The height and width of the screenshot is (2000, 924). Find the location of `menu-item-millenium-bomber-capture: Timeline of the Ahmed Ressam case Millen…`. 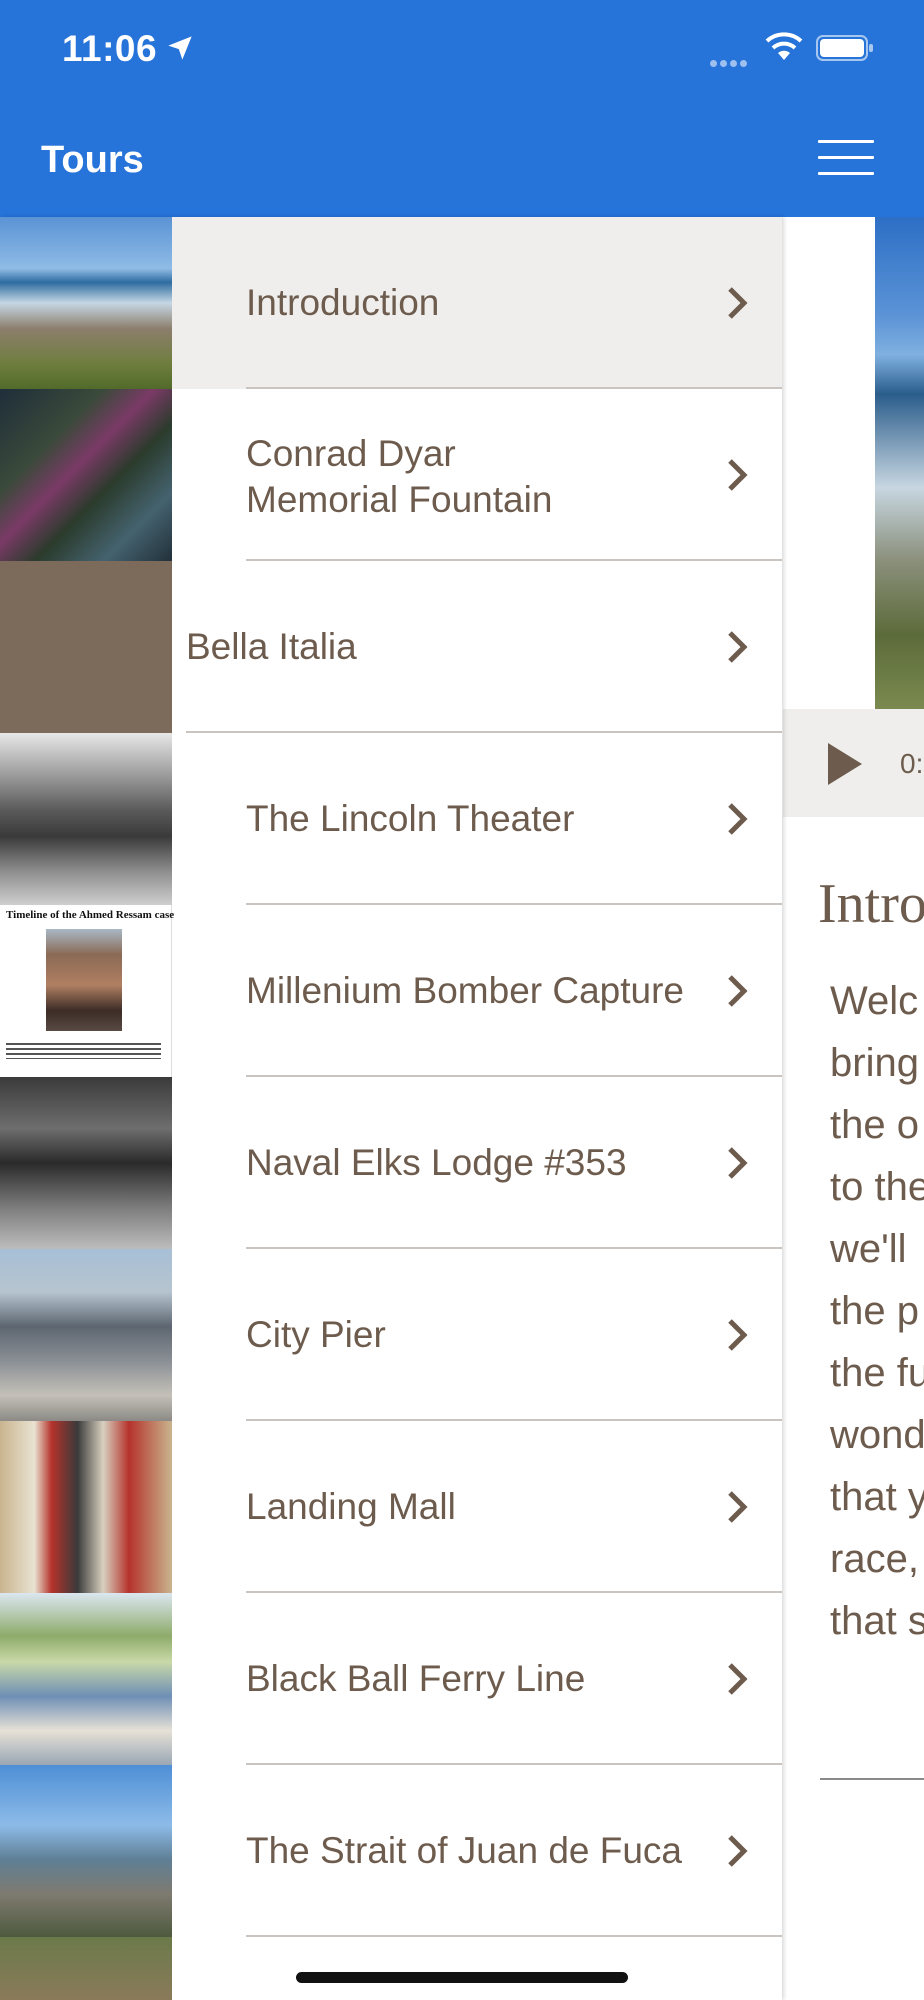

menu-item-millenium-bomber-capture: Timeline of the Ahmed Ressam case Millen… is located at coordinates (391, 991).